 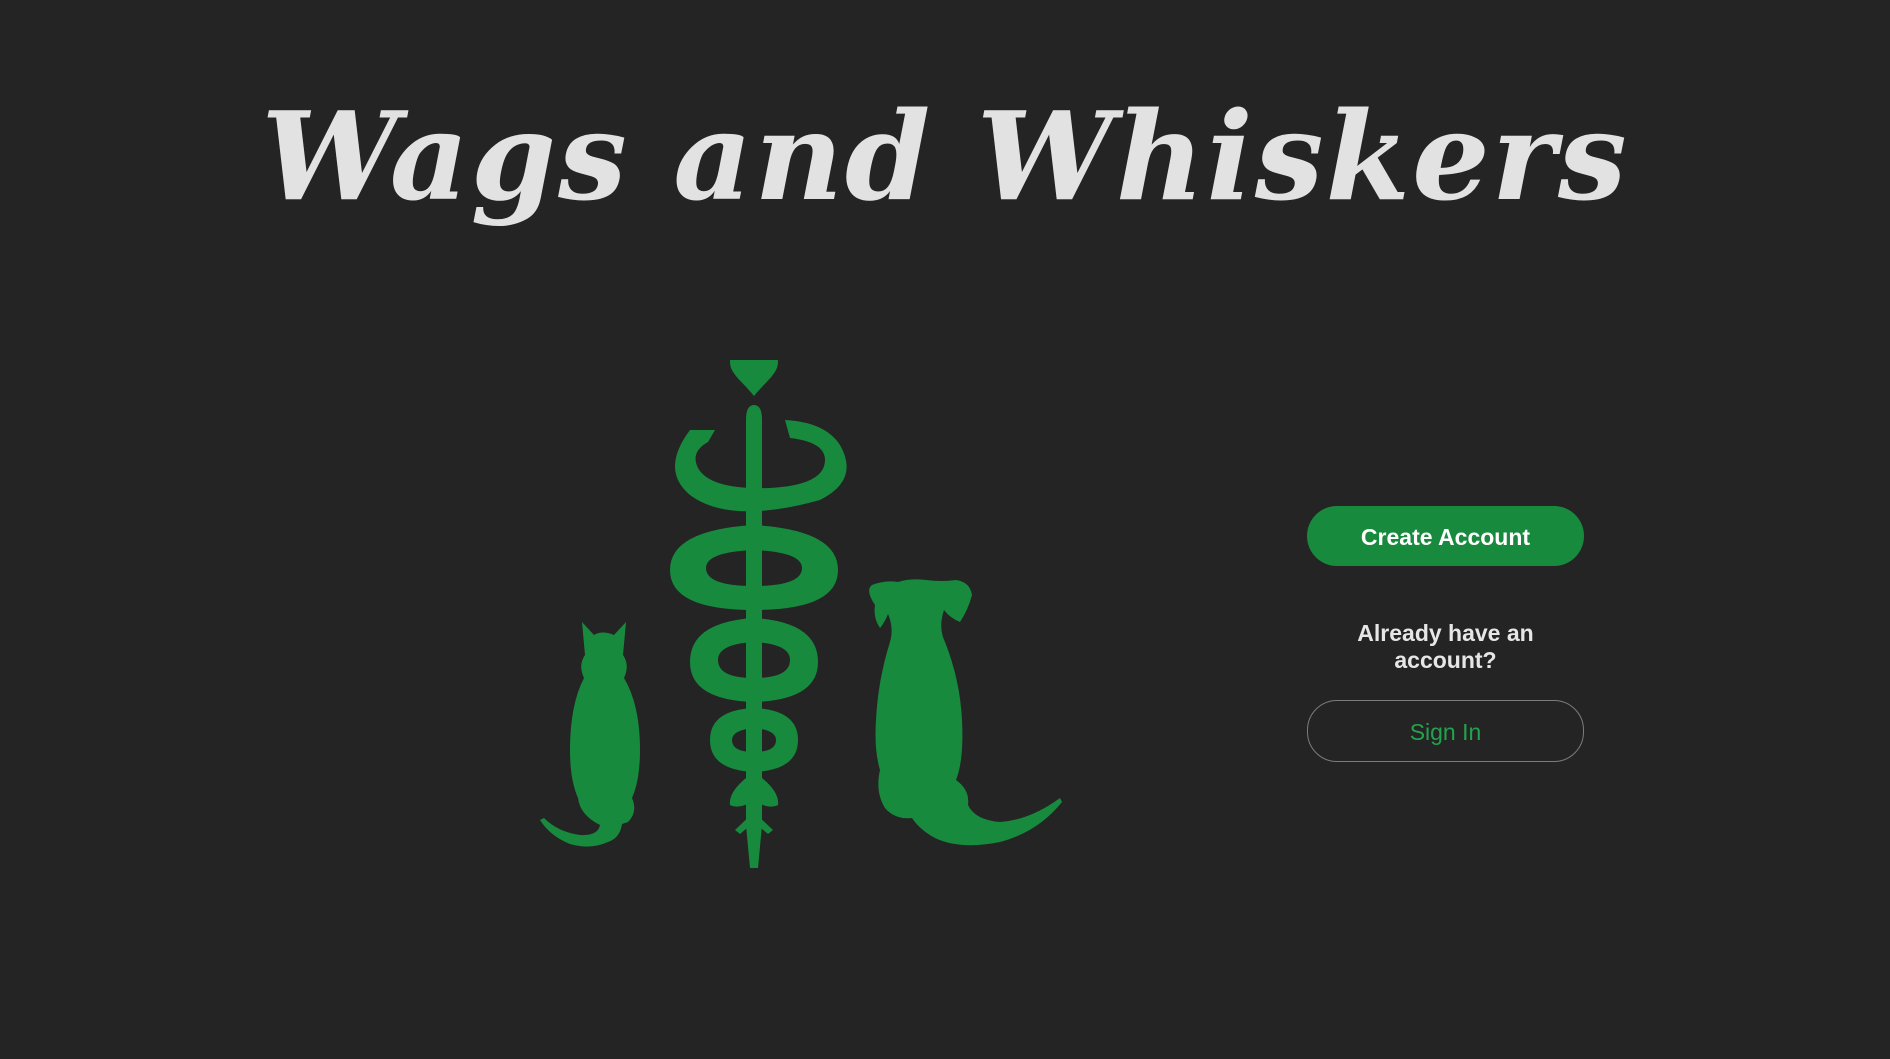 What do you see at coordinates (965, 712) in the screenshot?
I see `dog-silhouette` at bounding box center [965, 712].